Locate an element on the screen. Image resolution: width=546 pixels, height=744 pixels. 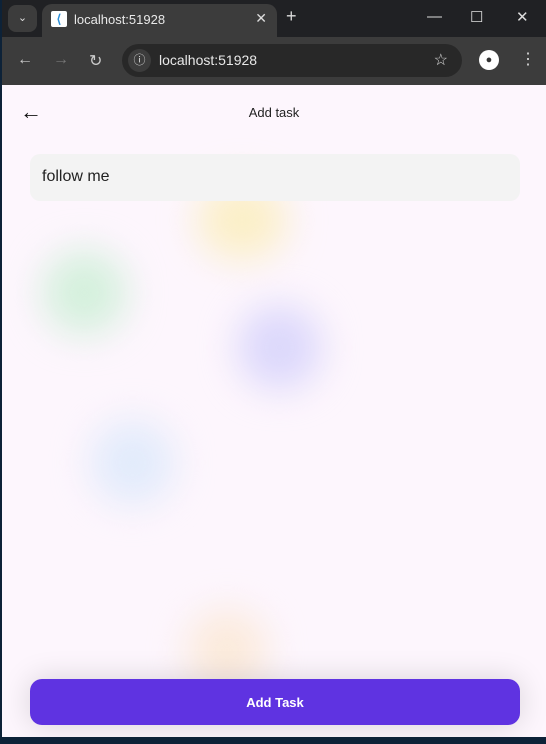
url-text: localhost:51928 is located at coordinates (208, 60).